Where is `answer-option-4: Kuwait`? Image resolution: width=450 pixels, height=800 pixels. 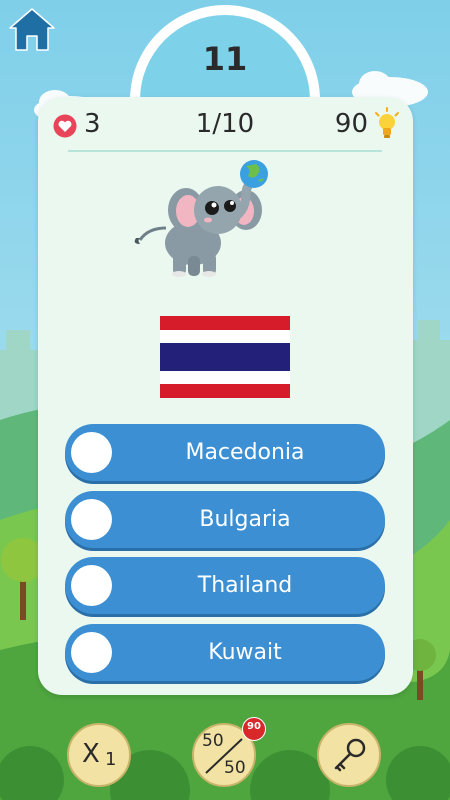 answer-option-4: Kuwait is located at coordinates (225, 652).